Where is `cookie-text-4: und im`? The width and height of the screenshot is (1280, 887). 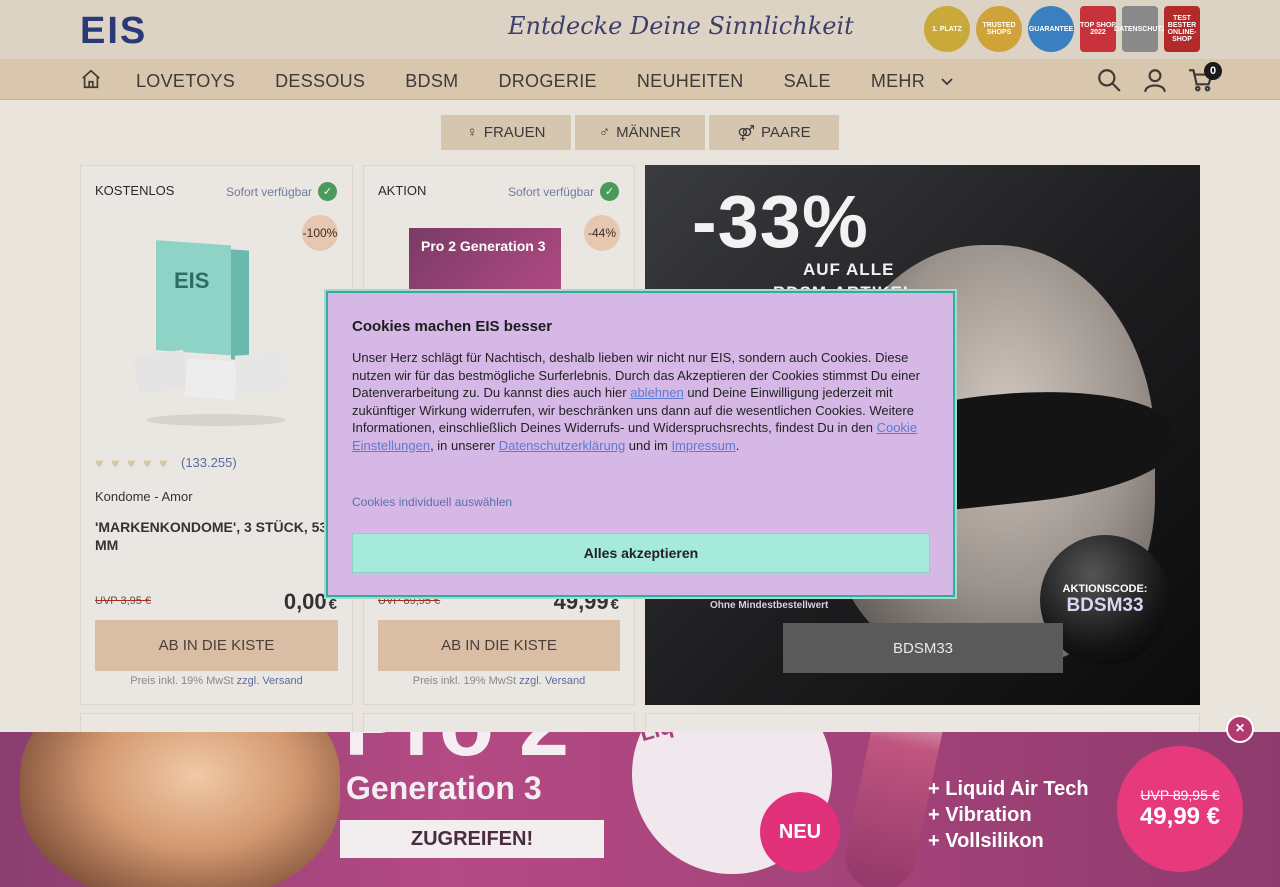 cookie-text-4: und im is located at coordinates (648, 445).